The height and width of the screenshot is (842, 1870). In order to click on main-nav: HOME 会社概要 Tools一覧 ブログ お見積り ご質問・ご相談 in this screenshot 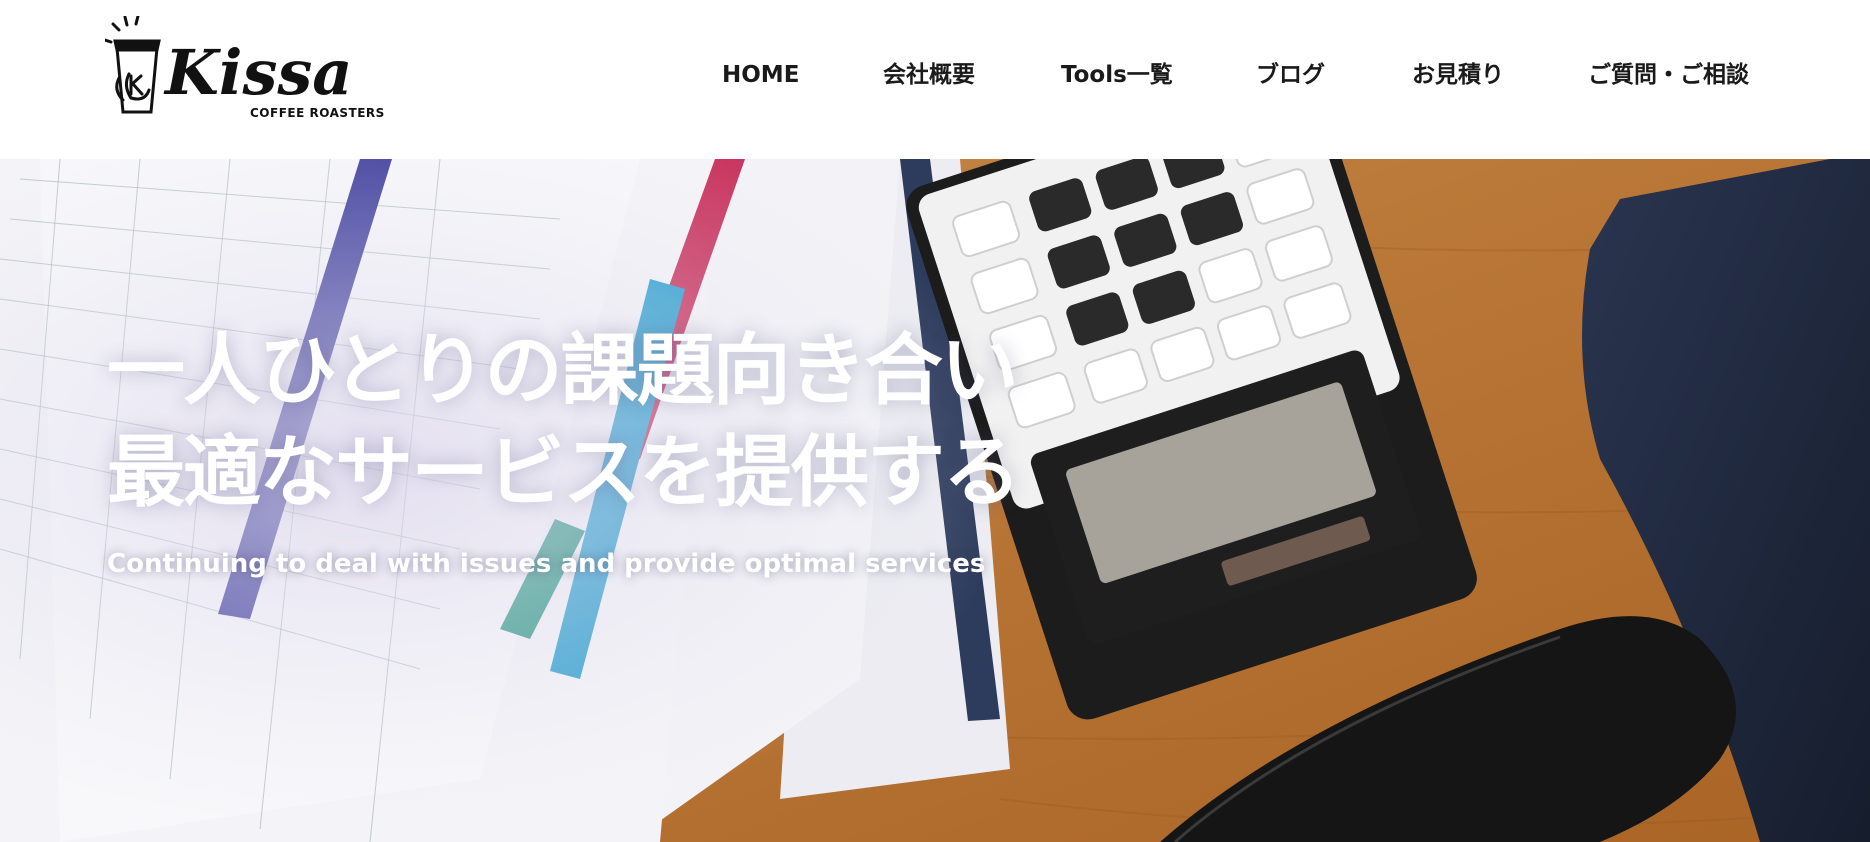, I will do `click(935, 75)`.